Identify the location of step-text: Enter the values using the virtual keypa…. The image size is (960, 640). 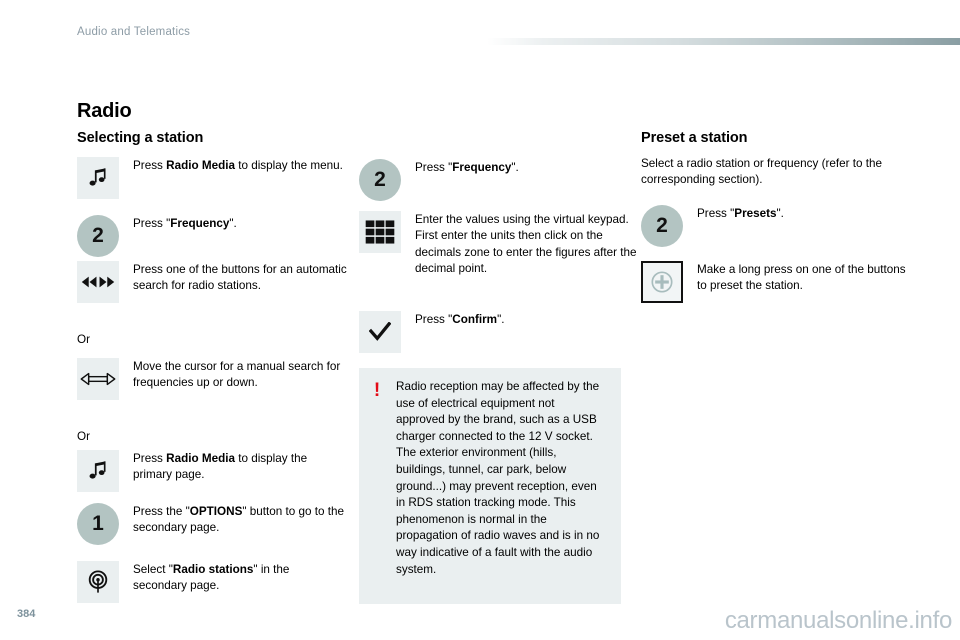
(526, 244).